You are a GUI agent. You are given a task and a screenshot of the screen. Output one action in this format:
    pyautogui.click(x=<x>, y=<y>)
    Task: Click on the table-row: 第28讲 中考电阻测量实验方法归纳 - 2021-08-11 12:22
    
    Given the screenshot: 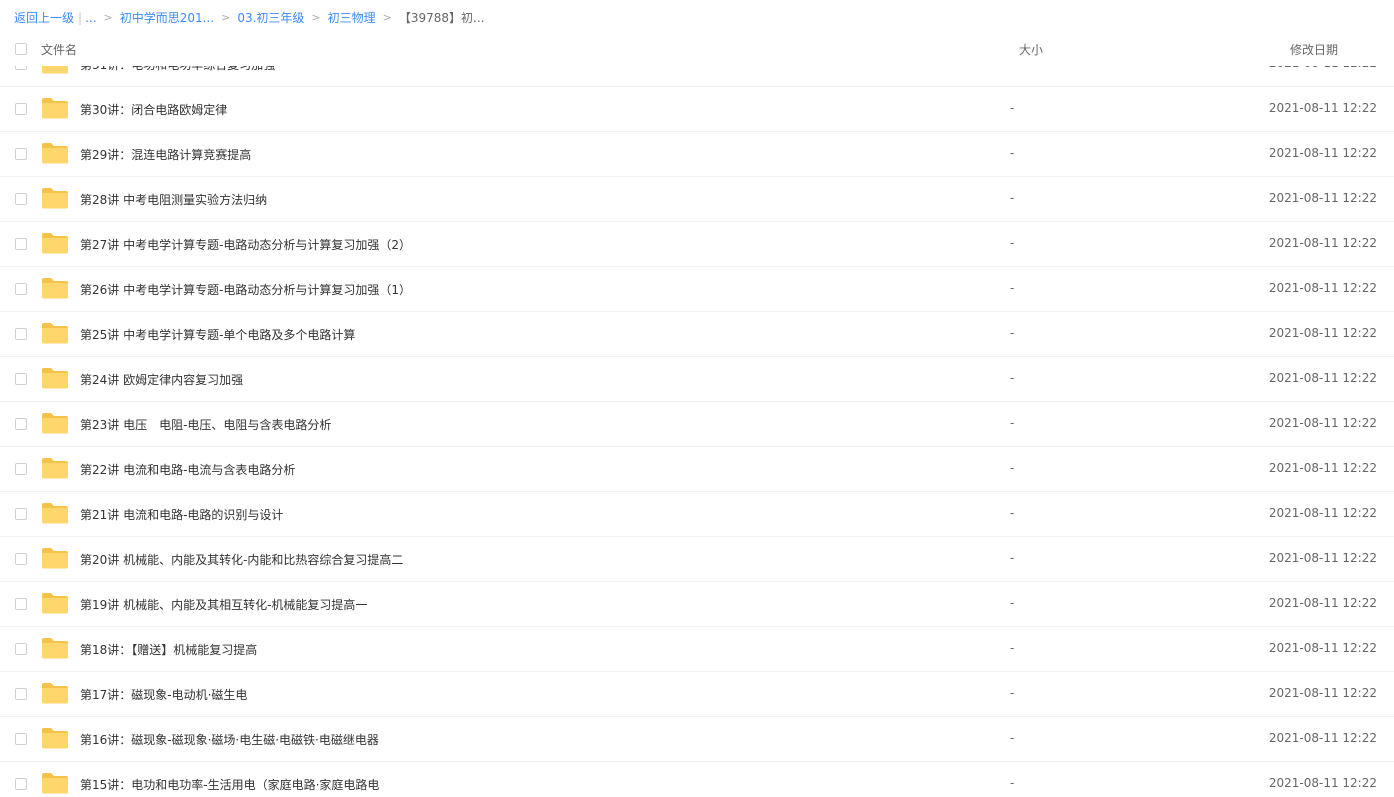 What is the action you would take?
    pyautogui.click(x=697, y=199)
    